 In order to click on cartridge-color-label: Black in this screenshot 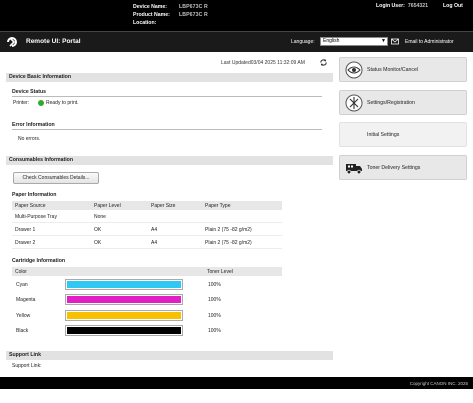, I will do `click(22, 331)`.